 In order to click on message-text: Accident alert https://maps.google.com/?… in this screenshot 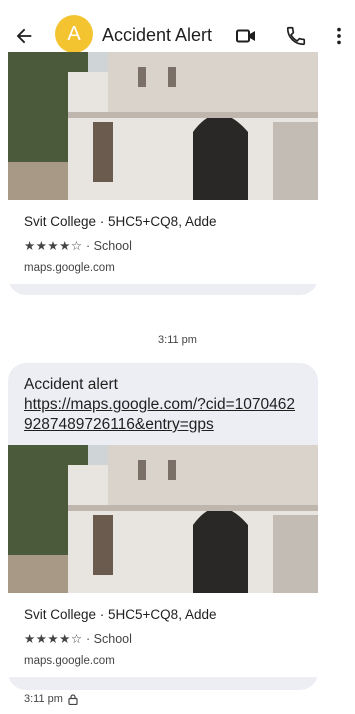, I will do `click(163, 404)`.